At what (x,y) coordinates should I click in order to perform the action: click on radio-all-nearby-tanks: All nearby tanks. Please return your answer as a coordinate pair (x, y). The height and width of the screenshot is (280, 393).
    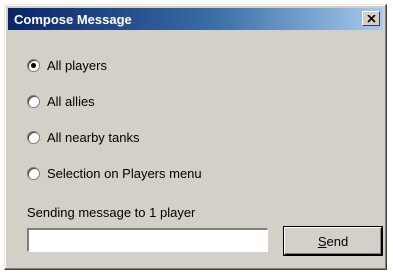
    Looking at the image, I should click on (83, 137).